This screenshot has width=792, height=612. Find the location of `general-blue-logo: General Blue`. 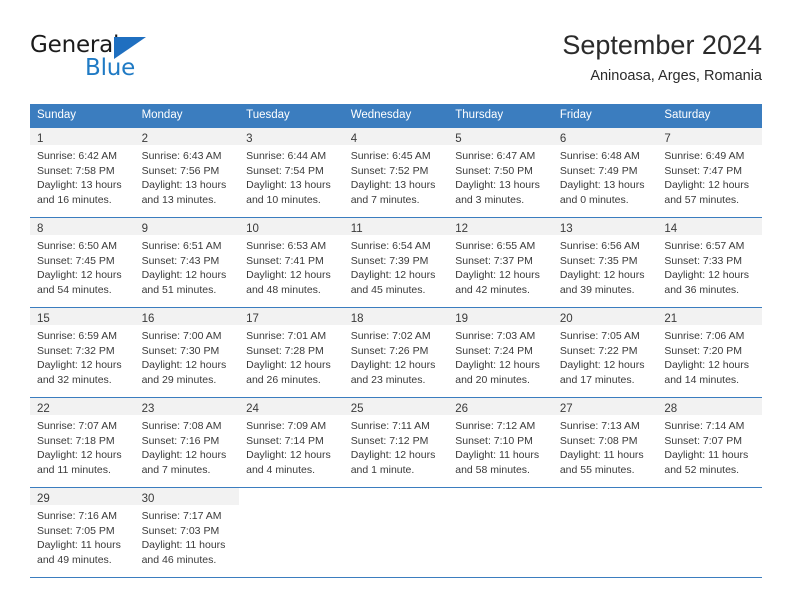

general-blue-logo: General Blue is located at coordinates (95, 58).